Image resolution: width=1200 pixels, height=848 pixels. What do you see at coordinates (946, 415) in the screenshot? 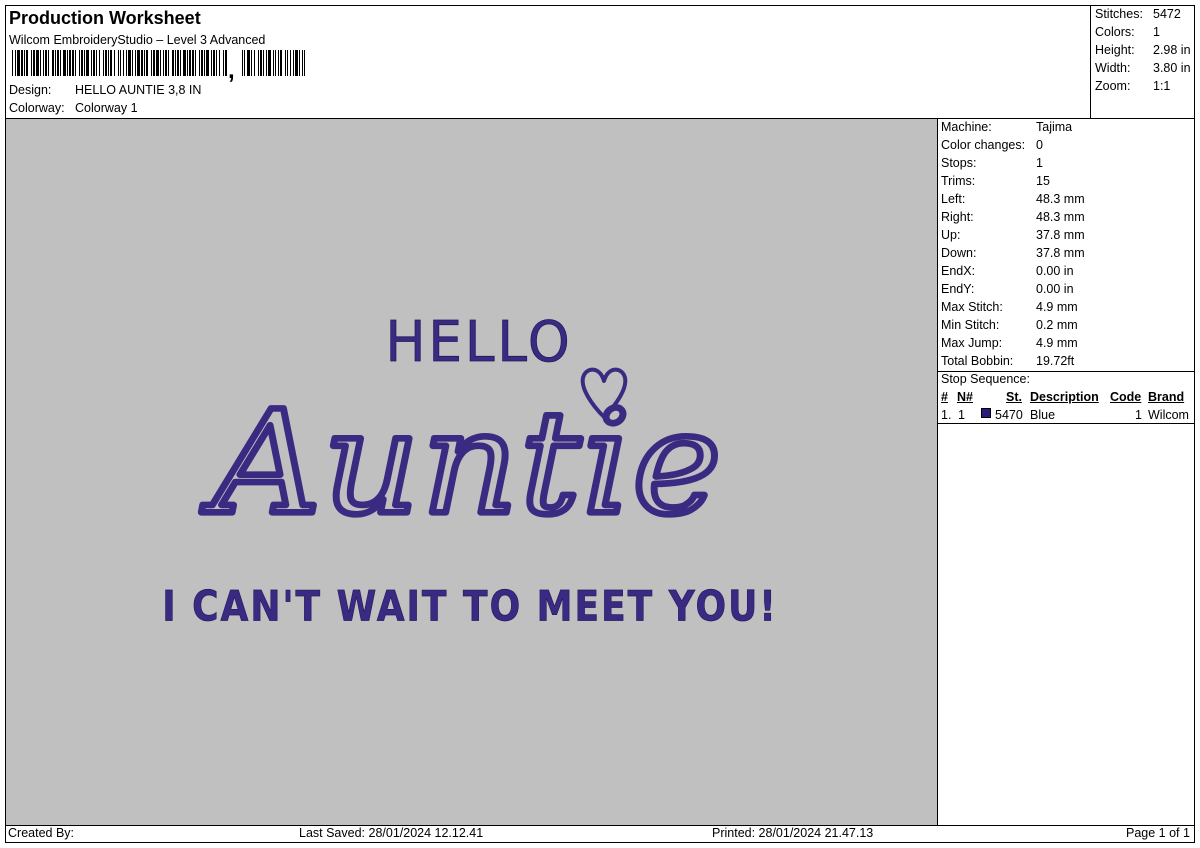
I see `seq-num: 1.` at bounding box center [946, 415].